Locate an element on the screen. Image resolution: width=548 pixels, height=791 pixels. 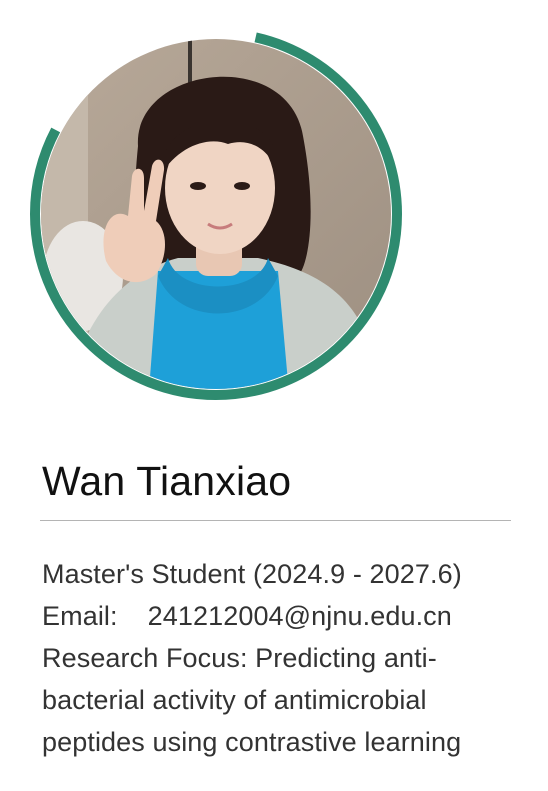
email-line: Email: 241212004@njnu.edu.cn is located at coordinates (292, 616).